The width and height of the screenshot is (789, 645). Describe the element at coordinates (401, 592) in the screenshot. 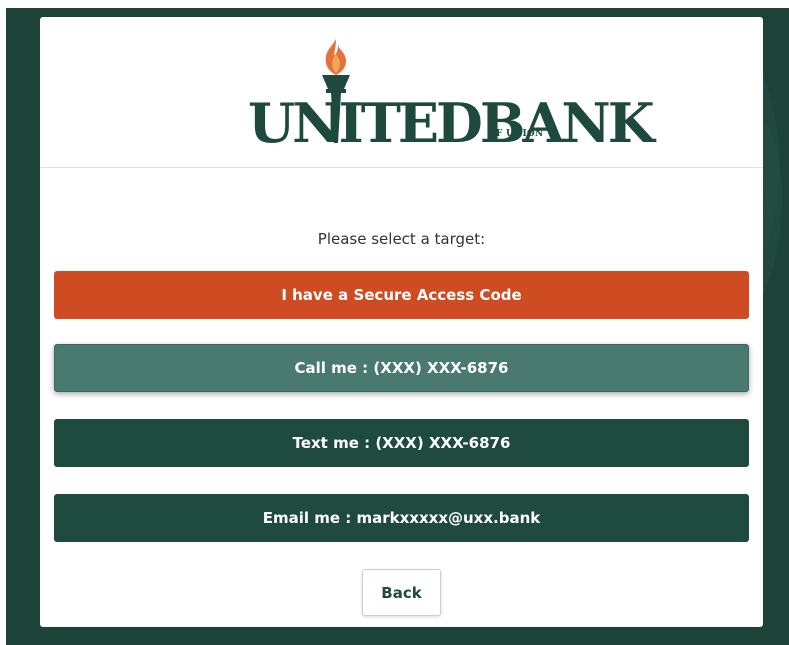

I see `back-button: Back` at that location.